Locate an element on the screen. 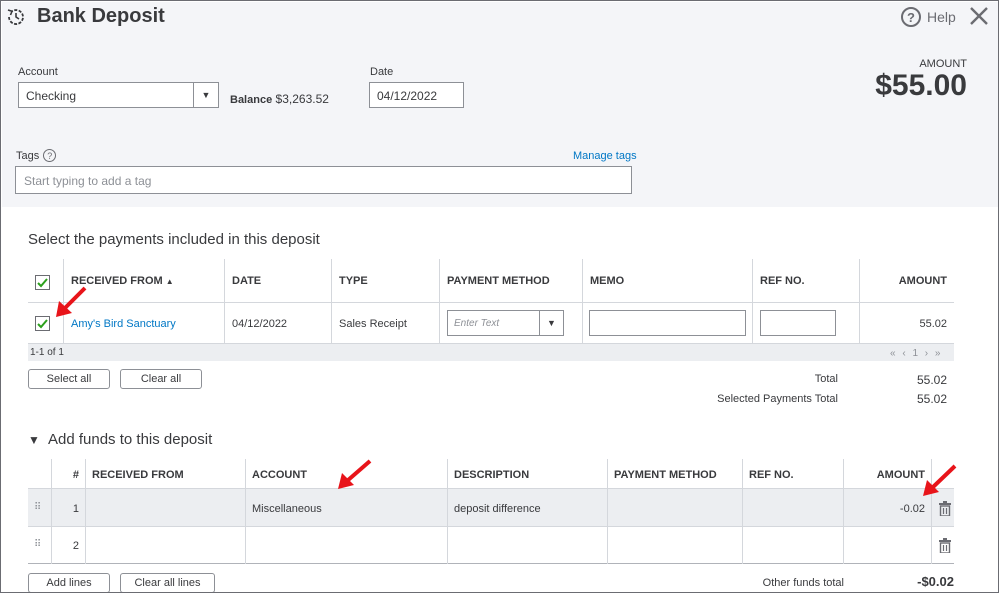 The height and width of the screenshot is (593, 999). pagination-controls: « ‹ 1 › » is located at coordinates (916, 353).